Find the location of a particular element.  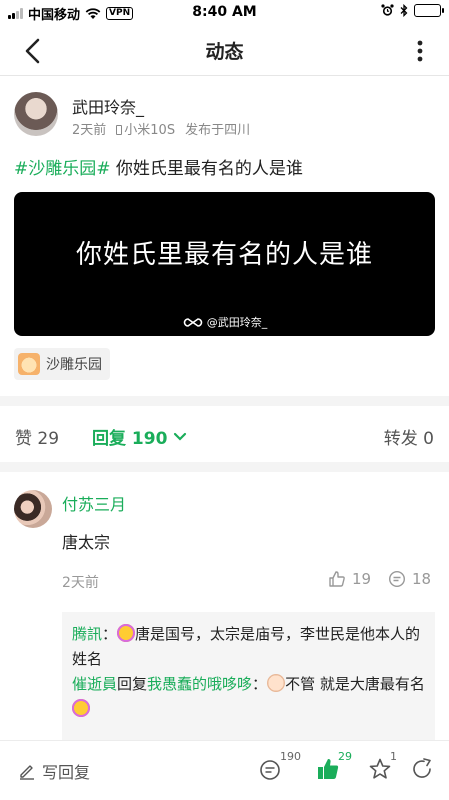

sub-reply: 腾訊： 唐是国号，太宗是庙号，李世民是他本人的姓名 is located at coordinates (248, 647).